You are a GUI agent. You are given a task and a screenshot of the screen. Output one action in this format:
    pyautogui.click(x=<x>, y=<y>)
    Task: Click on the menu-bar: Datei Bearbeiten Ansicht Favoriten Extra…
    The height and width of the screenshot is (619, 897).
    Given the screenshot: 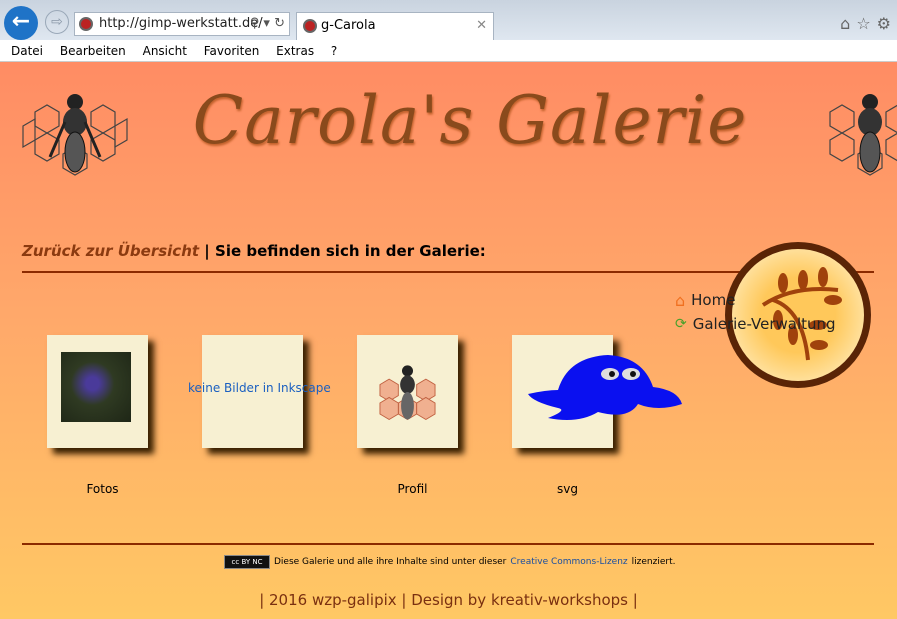 What is the action you would take?
    pyautogui.click(x=448, y=51)
    